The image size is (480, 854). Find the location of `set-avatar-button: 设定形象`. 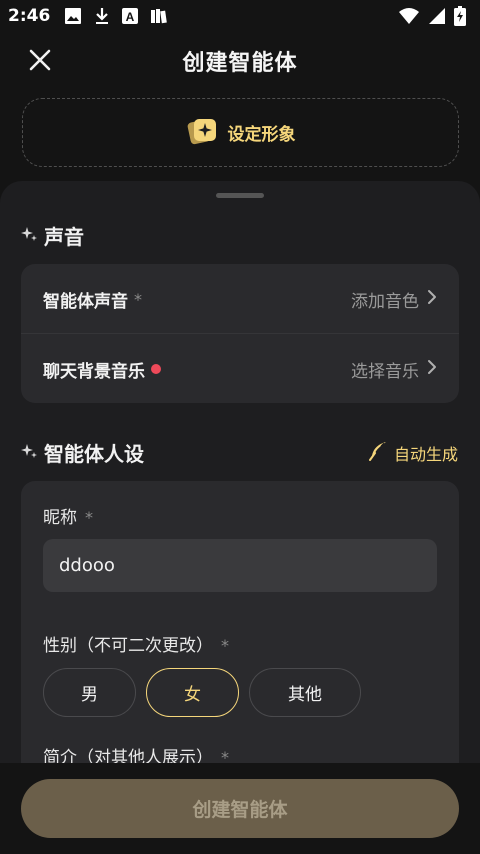

set-avatar-button: 设定形象 is located at coordinates (240, 132).